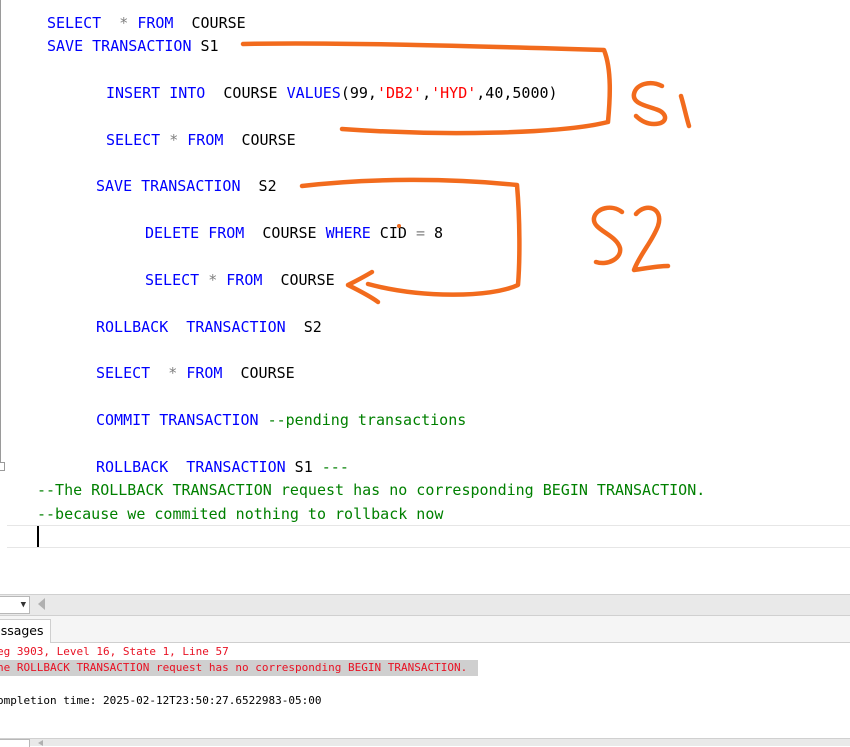 The height and width of the screenshot is (747, 850). What do you see at coordinates (393, 233) in the screenshot?
I see `code-token: CID` at bounding box center [393, 233].